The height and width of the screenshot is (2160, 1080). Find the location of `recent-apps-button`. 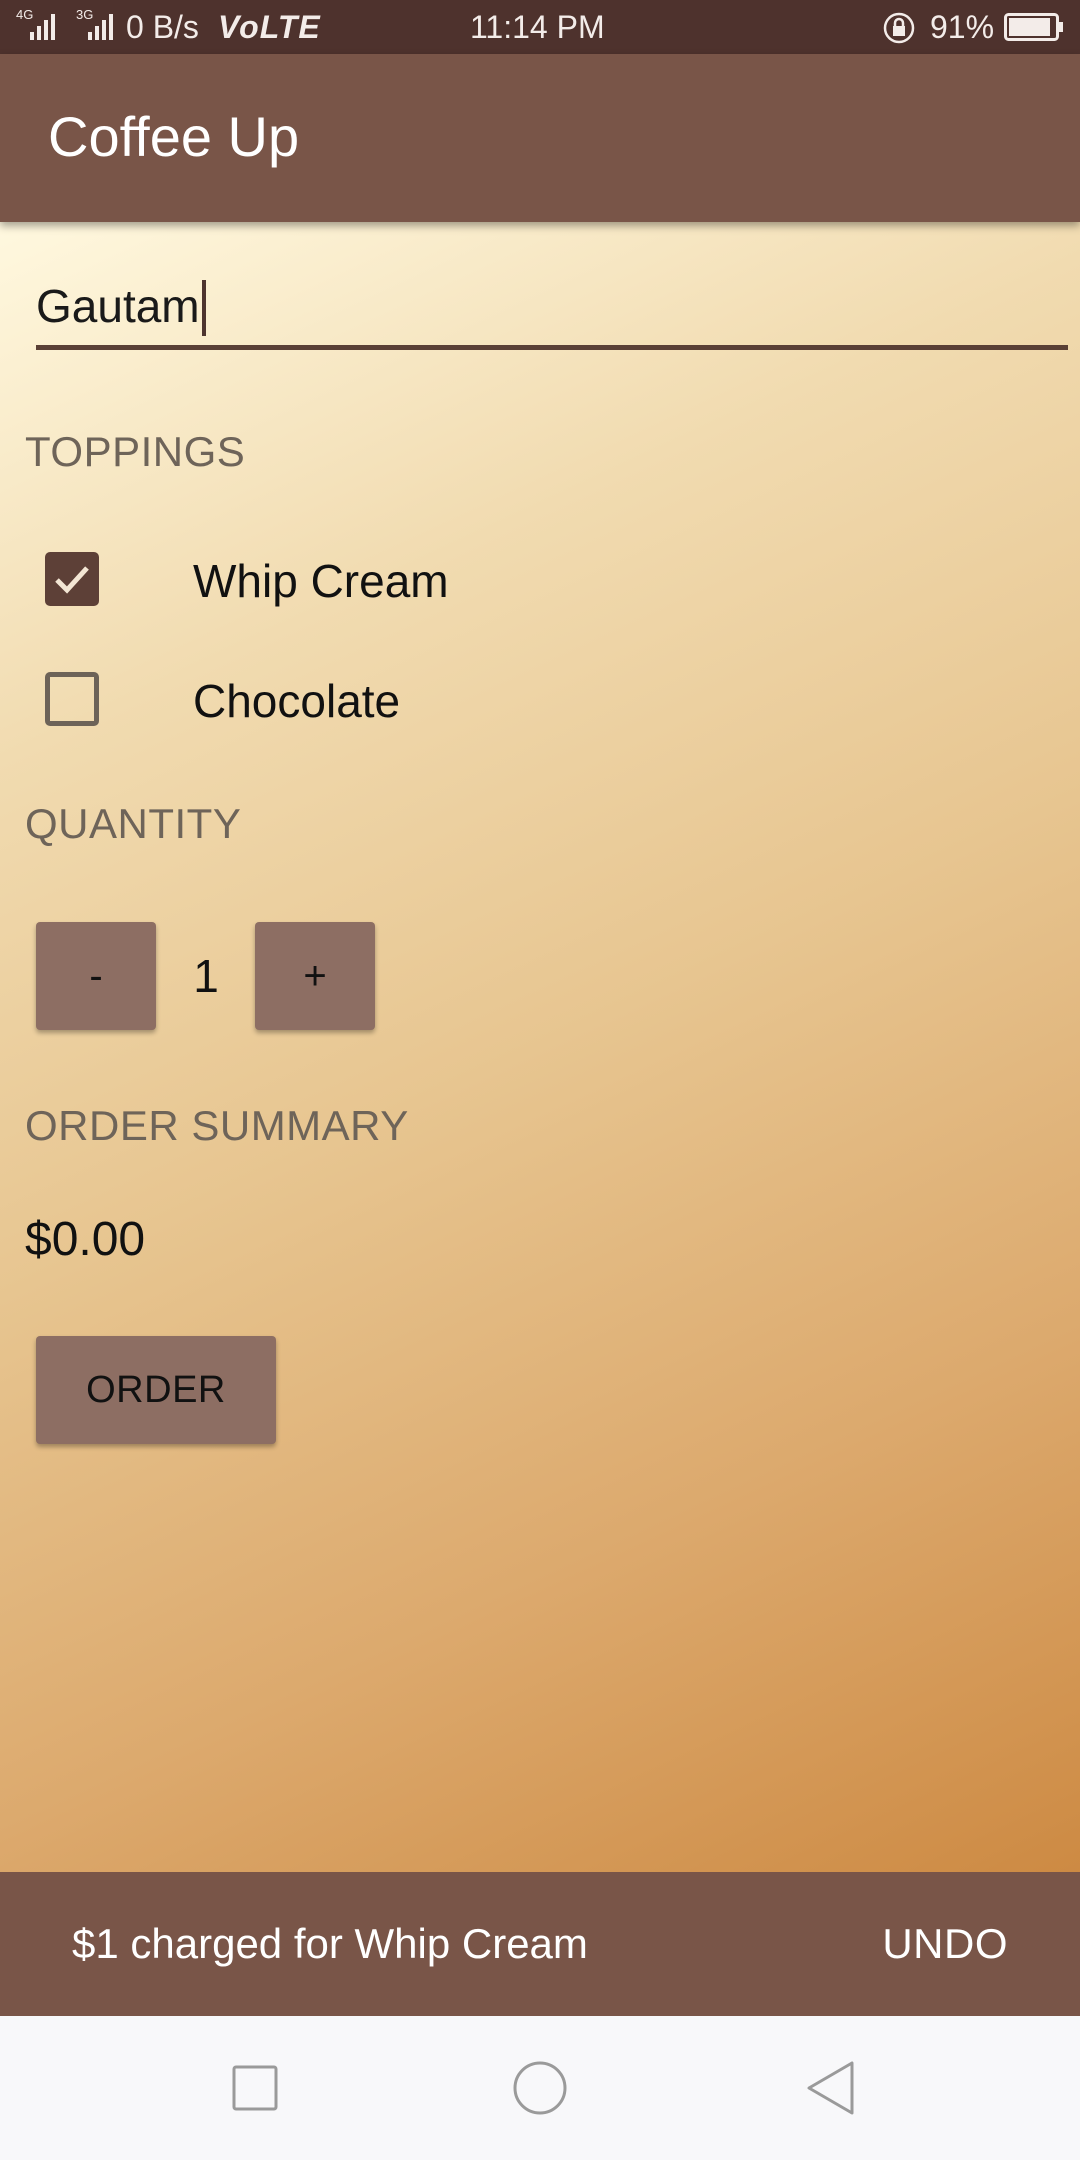

recent-apps-button is located at coordinates (255, 2088).